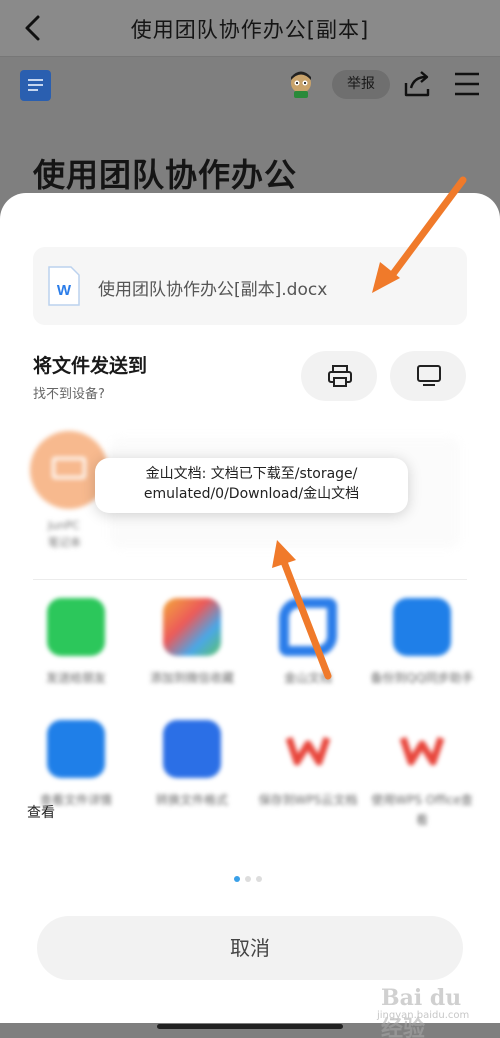 The width and height of the screenshot is (500, 1038). I want to click on divider, so click(250, 579).